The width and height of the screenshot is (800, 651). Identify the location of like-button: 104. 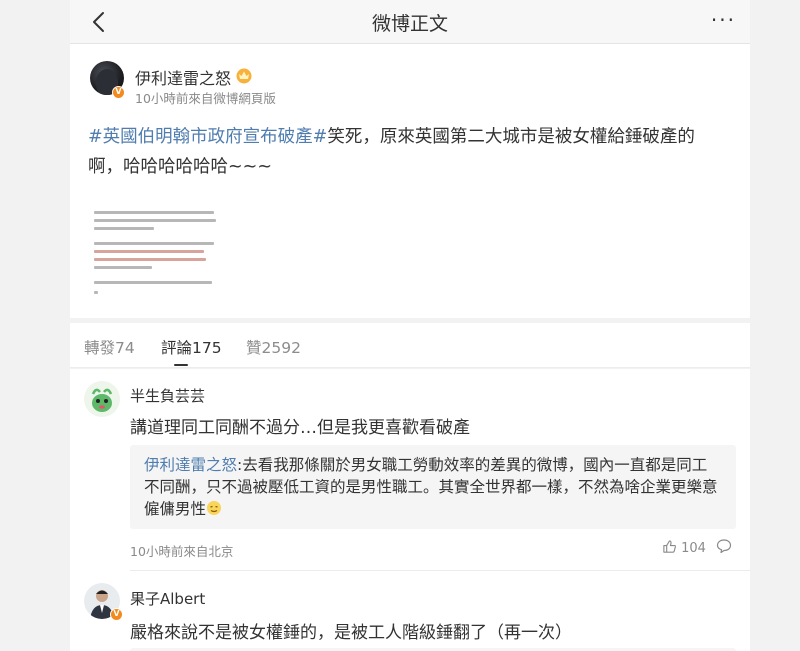
(684, 547).